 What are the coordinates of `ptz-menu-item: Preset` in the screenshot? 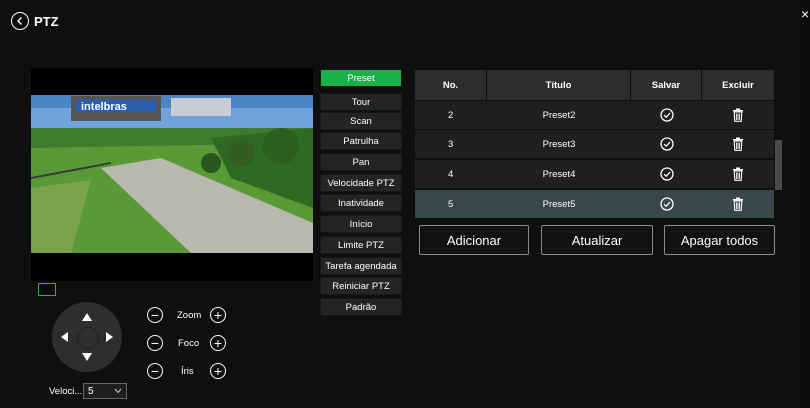 It's located at (361, 78).